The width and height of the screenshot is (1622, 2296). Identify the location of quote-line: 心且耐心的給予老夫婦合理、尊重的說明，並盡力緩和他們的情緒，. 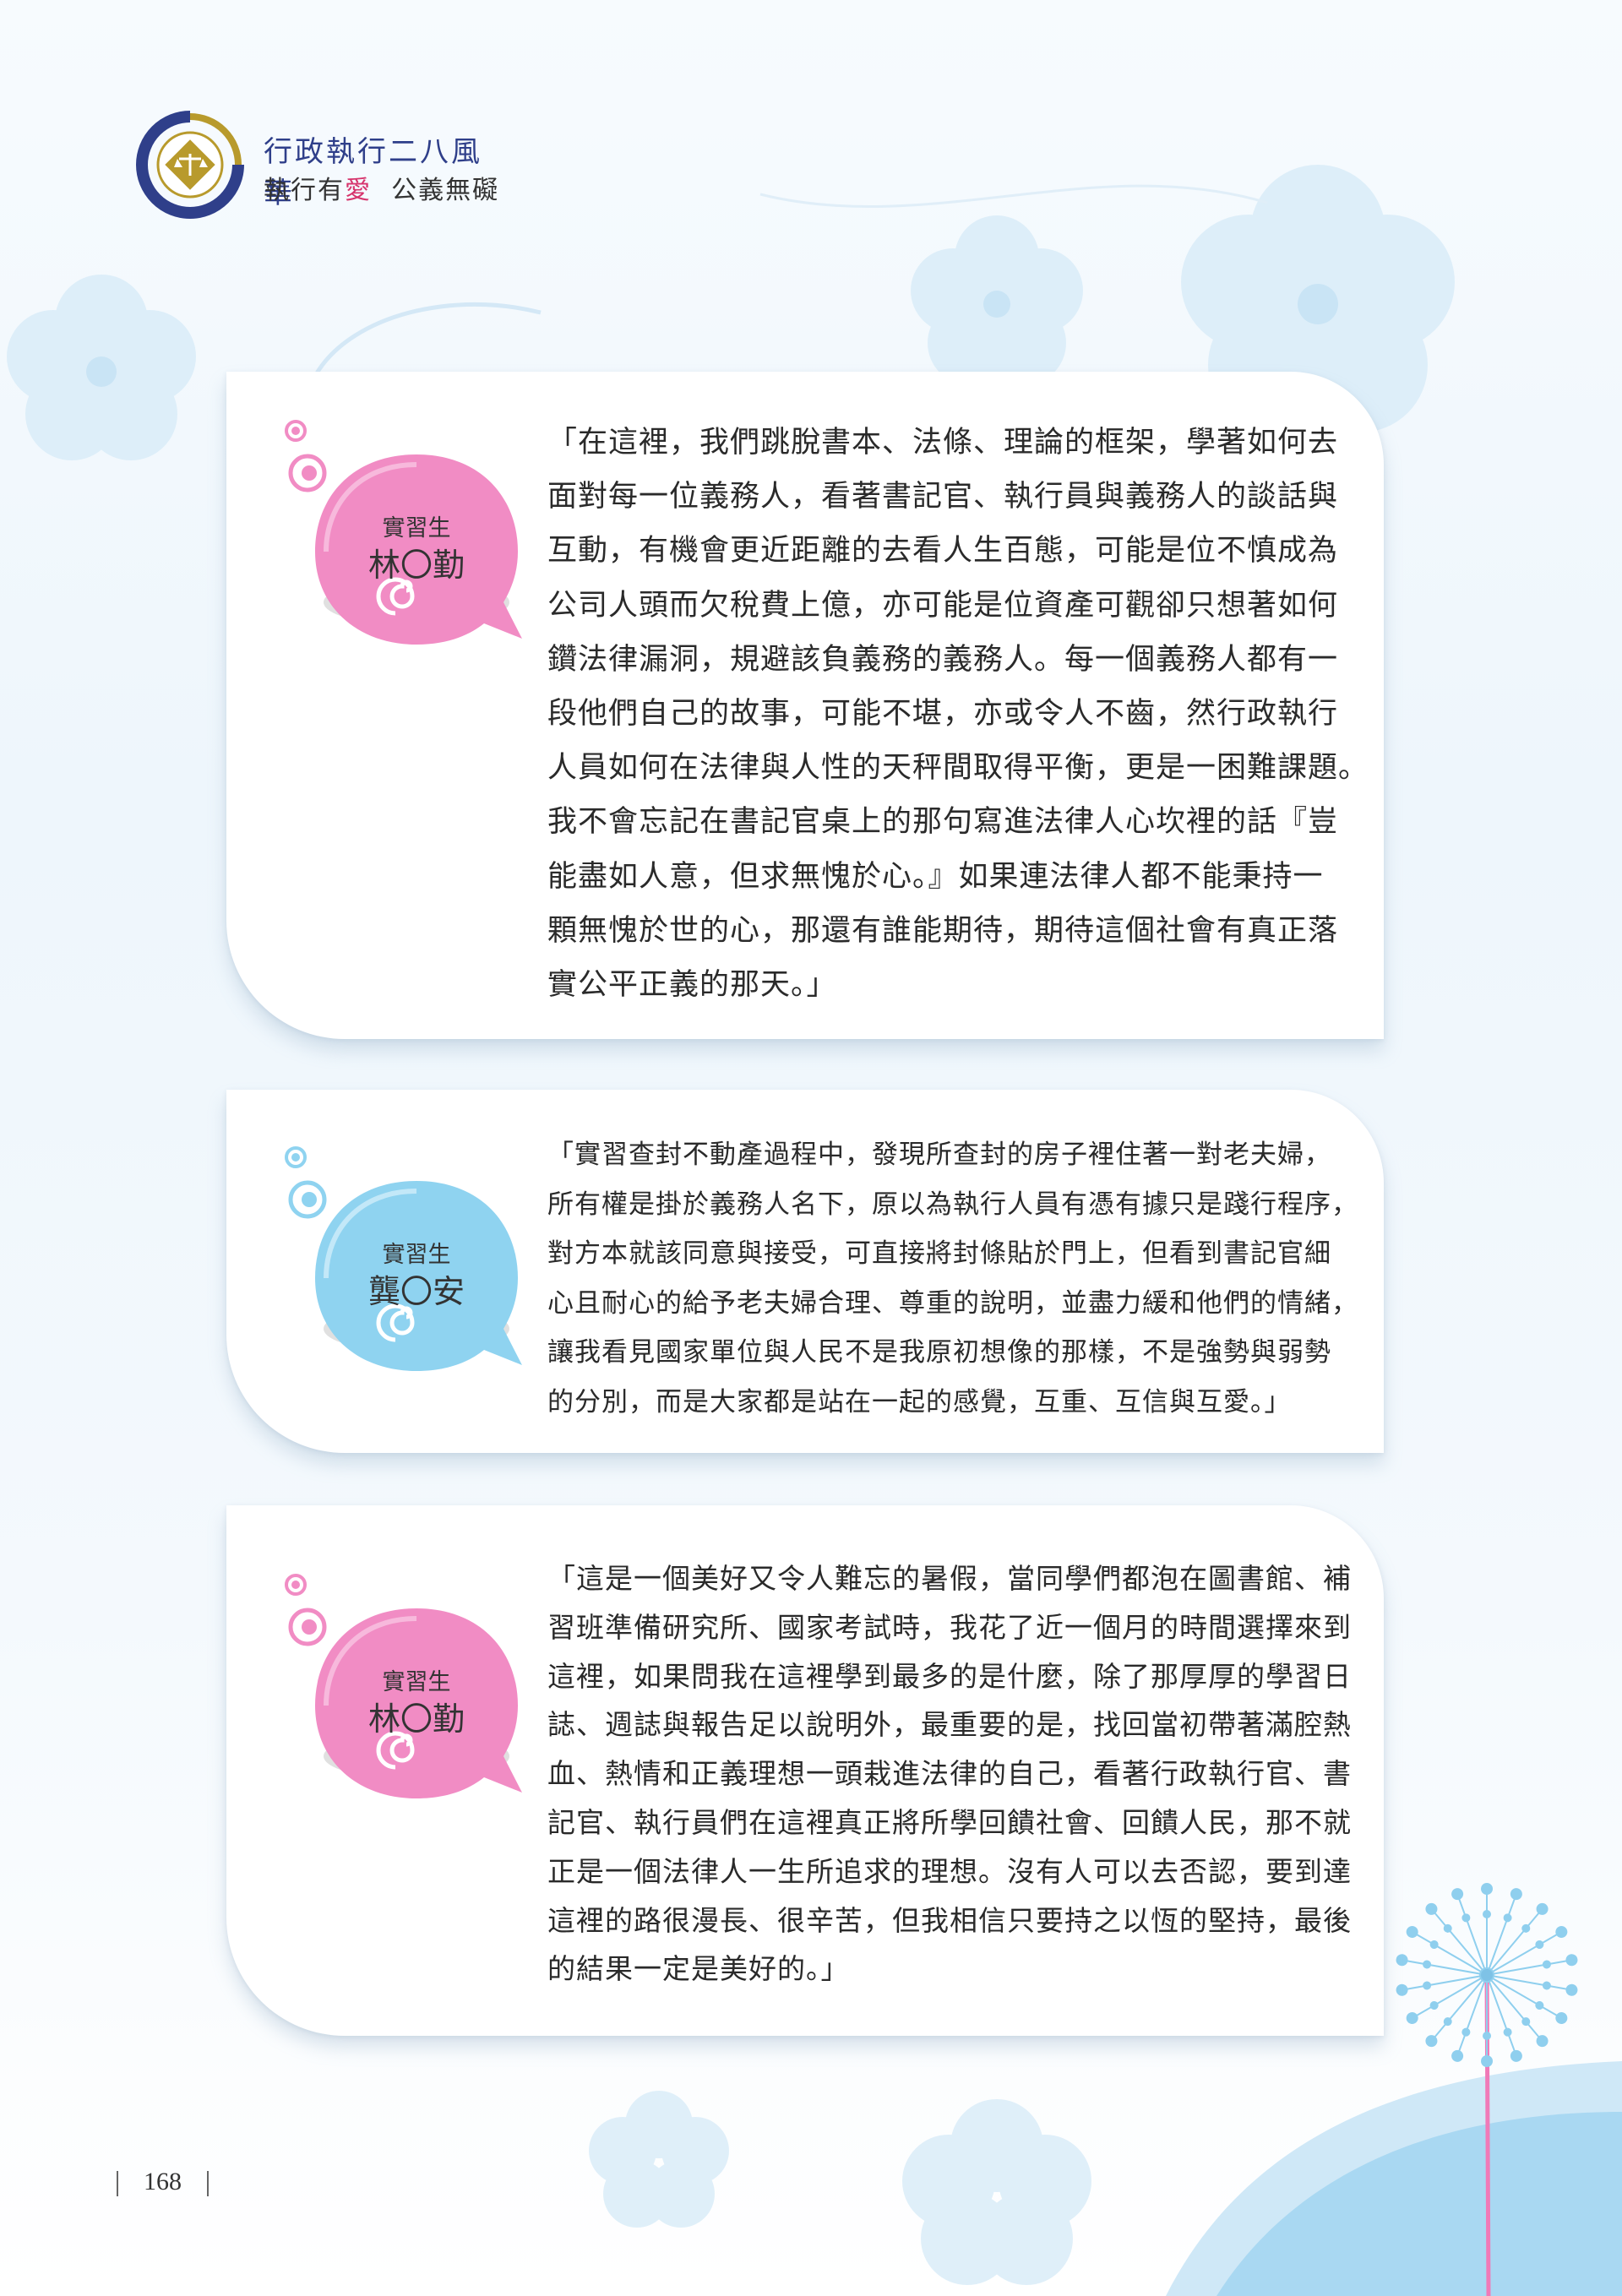
(953, 1303).